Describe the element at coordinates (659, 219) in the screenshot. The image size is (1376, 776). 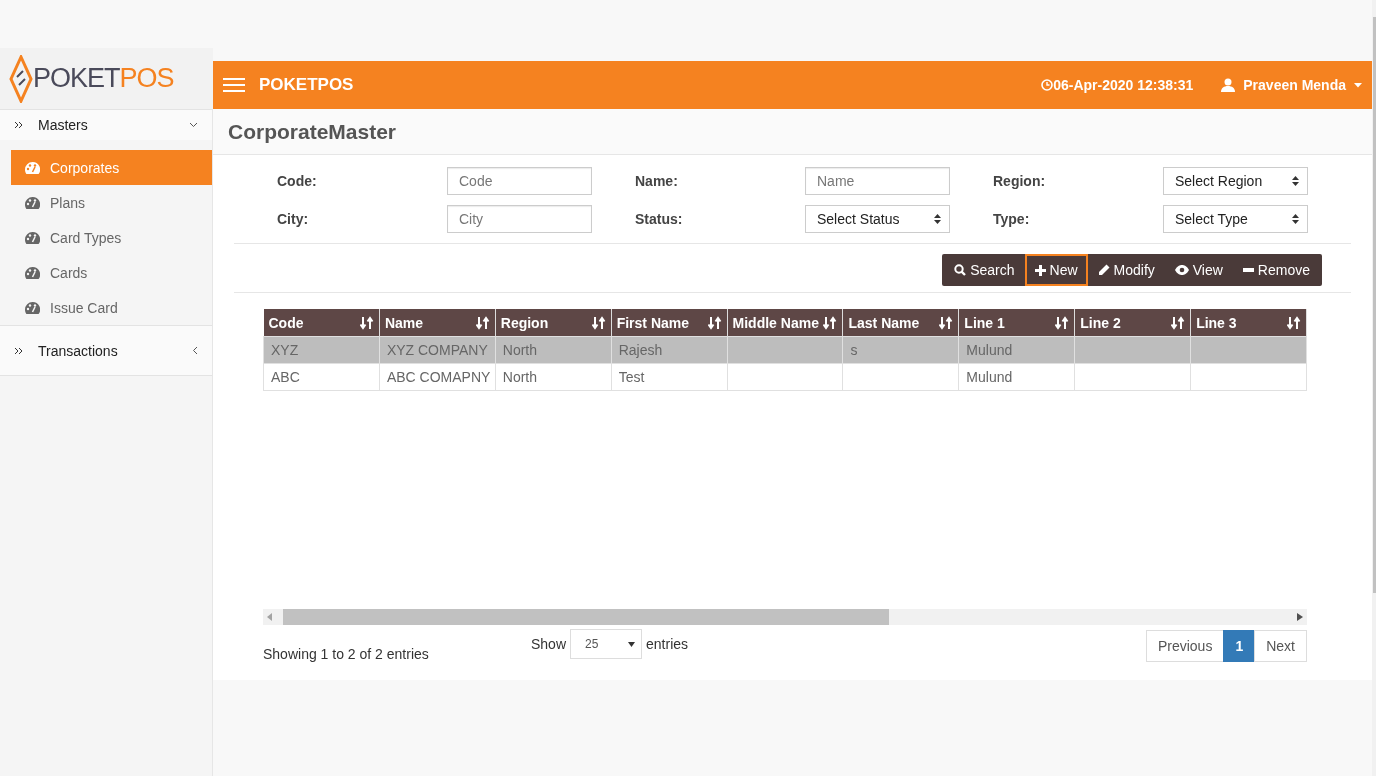
I see `field-label: Status:` at that location.